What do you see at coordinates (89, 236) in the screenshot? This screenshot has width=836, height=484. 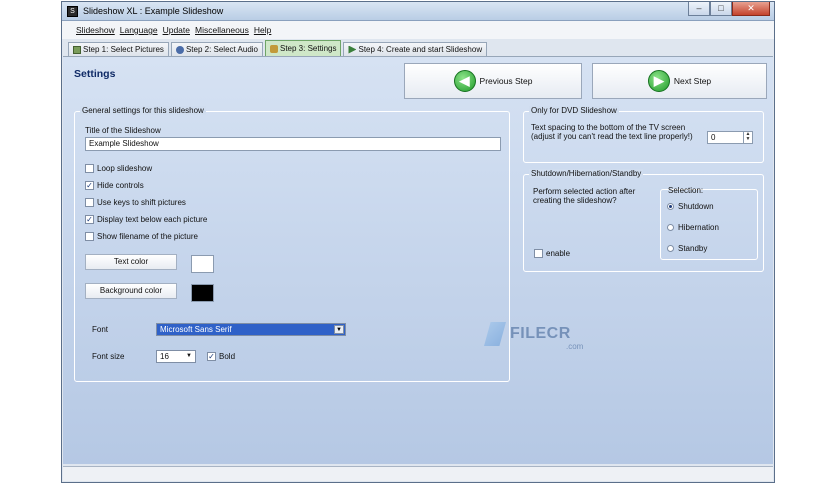 I see `show-filename-checkbox` at bounding box center [89, 236].